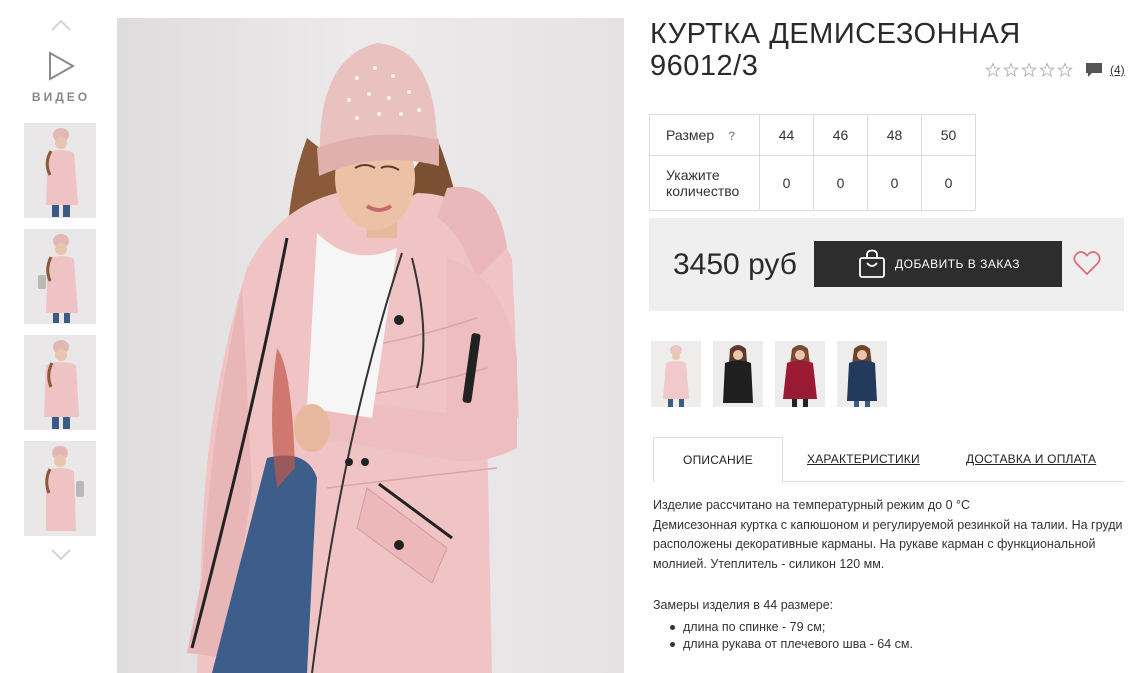 Image resolution: width=1130 pixels, height=673 pixels. Describe the element at coordinates (738, 374) in the screenshot. I see `color-variant-black` at that location.